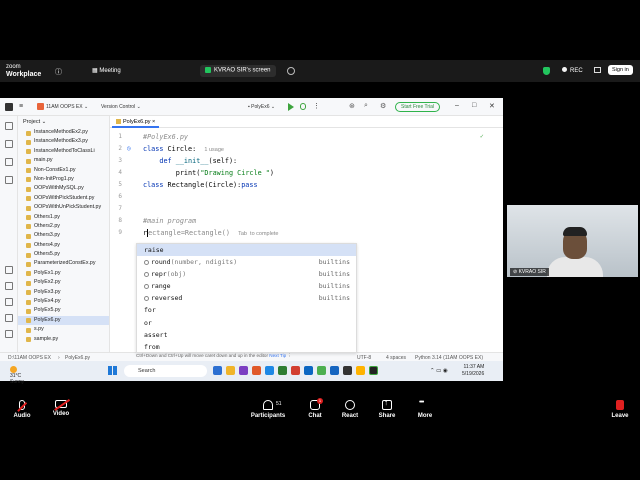 The width and height of the screenshot is (640, 480). What do you see at coordinates (246, 250) in the screenshot?
I see `autocomplete-item: raise` at bounding box center [246, 250].